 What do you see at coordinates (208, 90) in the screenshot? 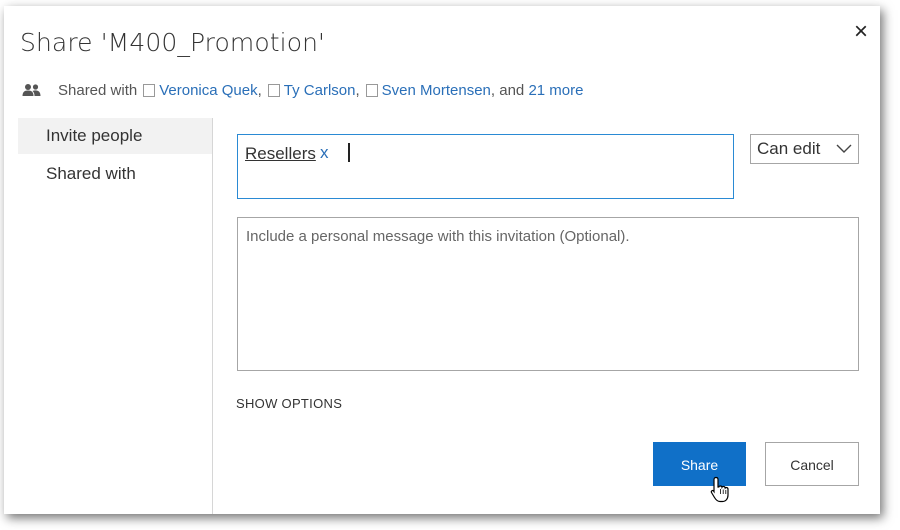
I see `shared-person-link: Veronica Quek` at bounding box center [208, 90].